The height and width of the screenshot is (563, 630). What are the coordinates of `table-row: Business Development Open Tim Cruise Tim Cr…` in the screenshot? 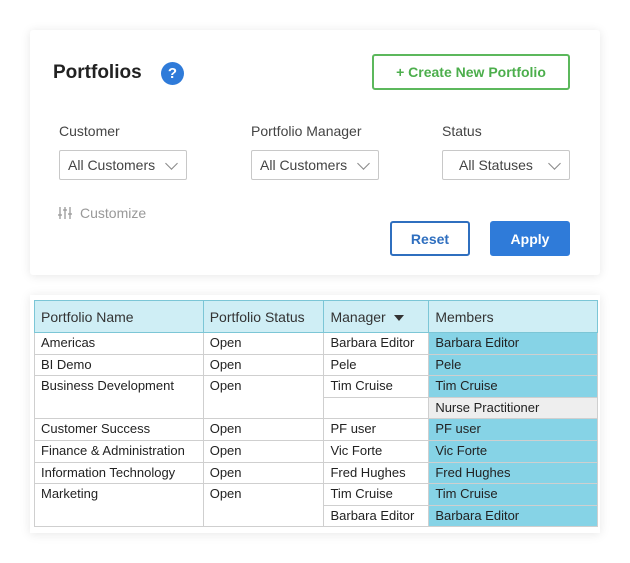 It's located at (316, 397).